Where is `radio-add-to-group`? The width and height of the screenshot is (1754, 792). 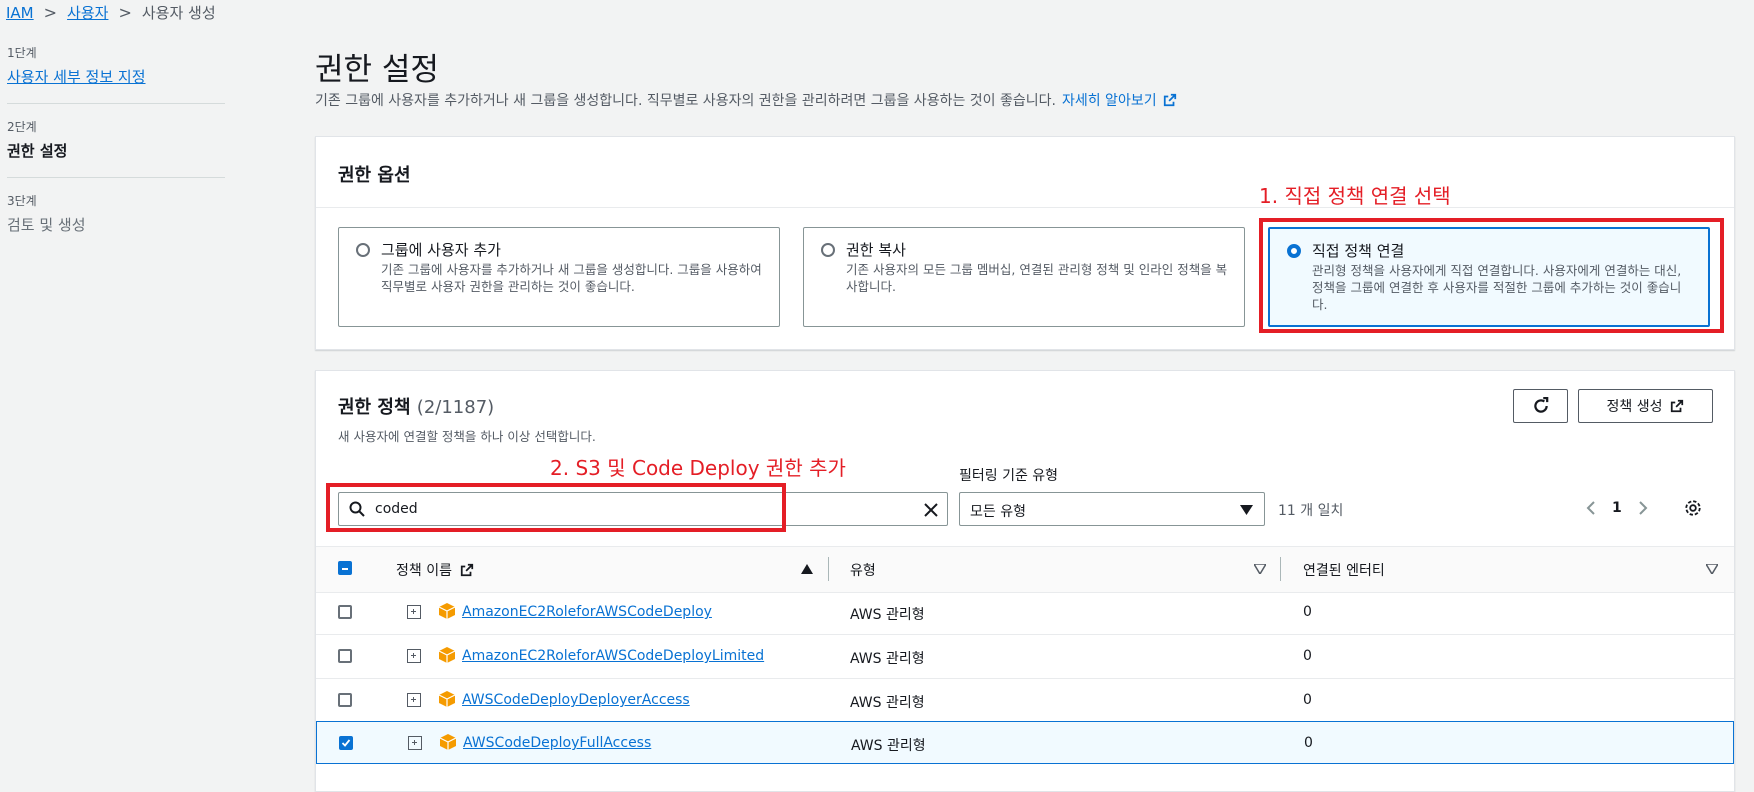 radio-add-to-group is located at coordinates (363, 250).